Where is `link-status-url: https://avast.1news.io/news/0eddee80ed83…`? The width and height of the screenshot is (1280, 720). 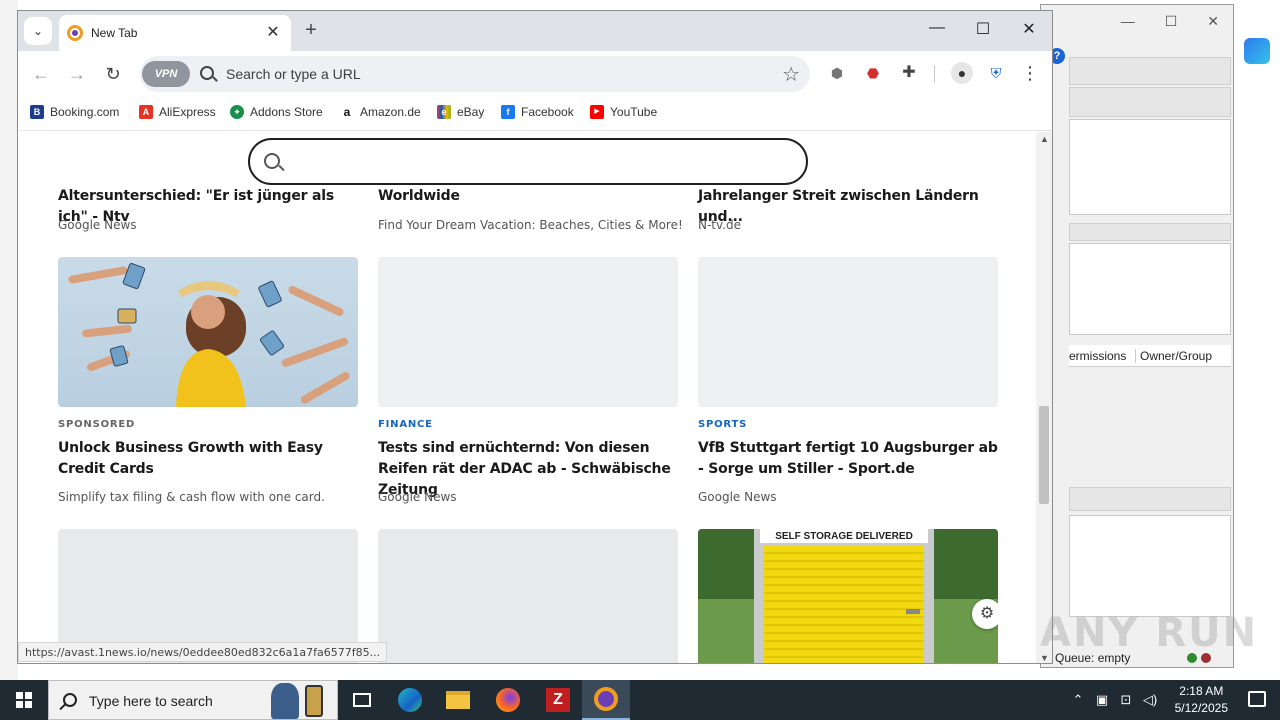 link-status-url: https://avast.1news.io/news/0eddee80ed83… is located at coordinates (203, 652).